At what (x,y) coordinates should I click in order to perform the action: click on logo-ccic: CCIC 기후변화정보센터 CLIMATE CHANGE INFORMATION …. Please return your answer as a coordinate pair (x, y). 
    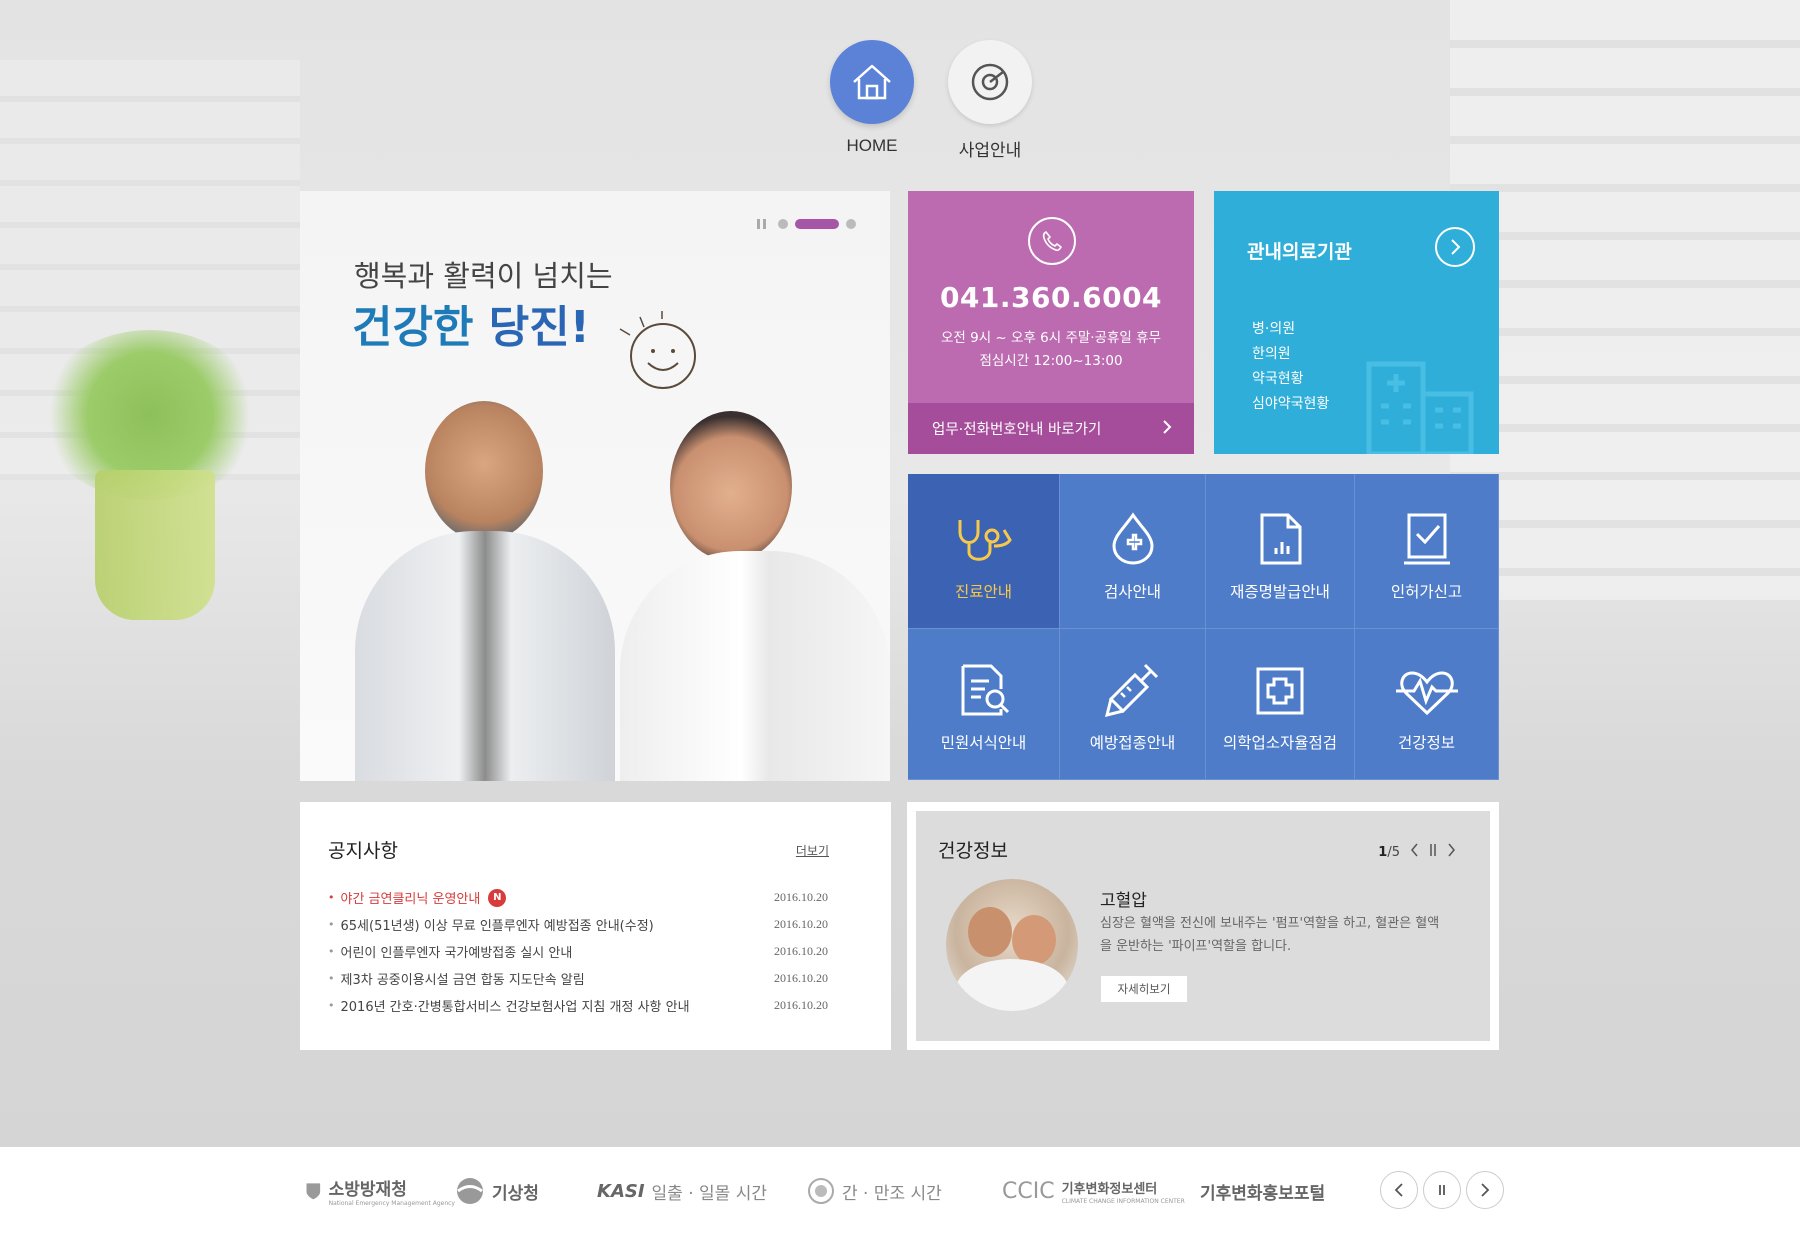
    Looking at the image, I should click on (1101, 1191).